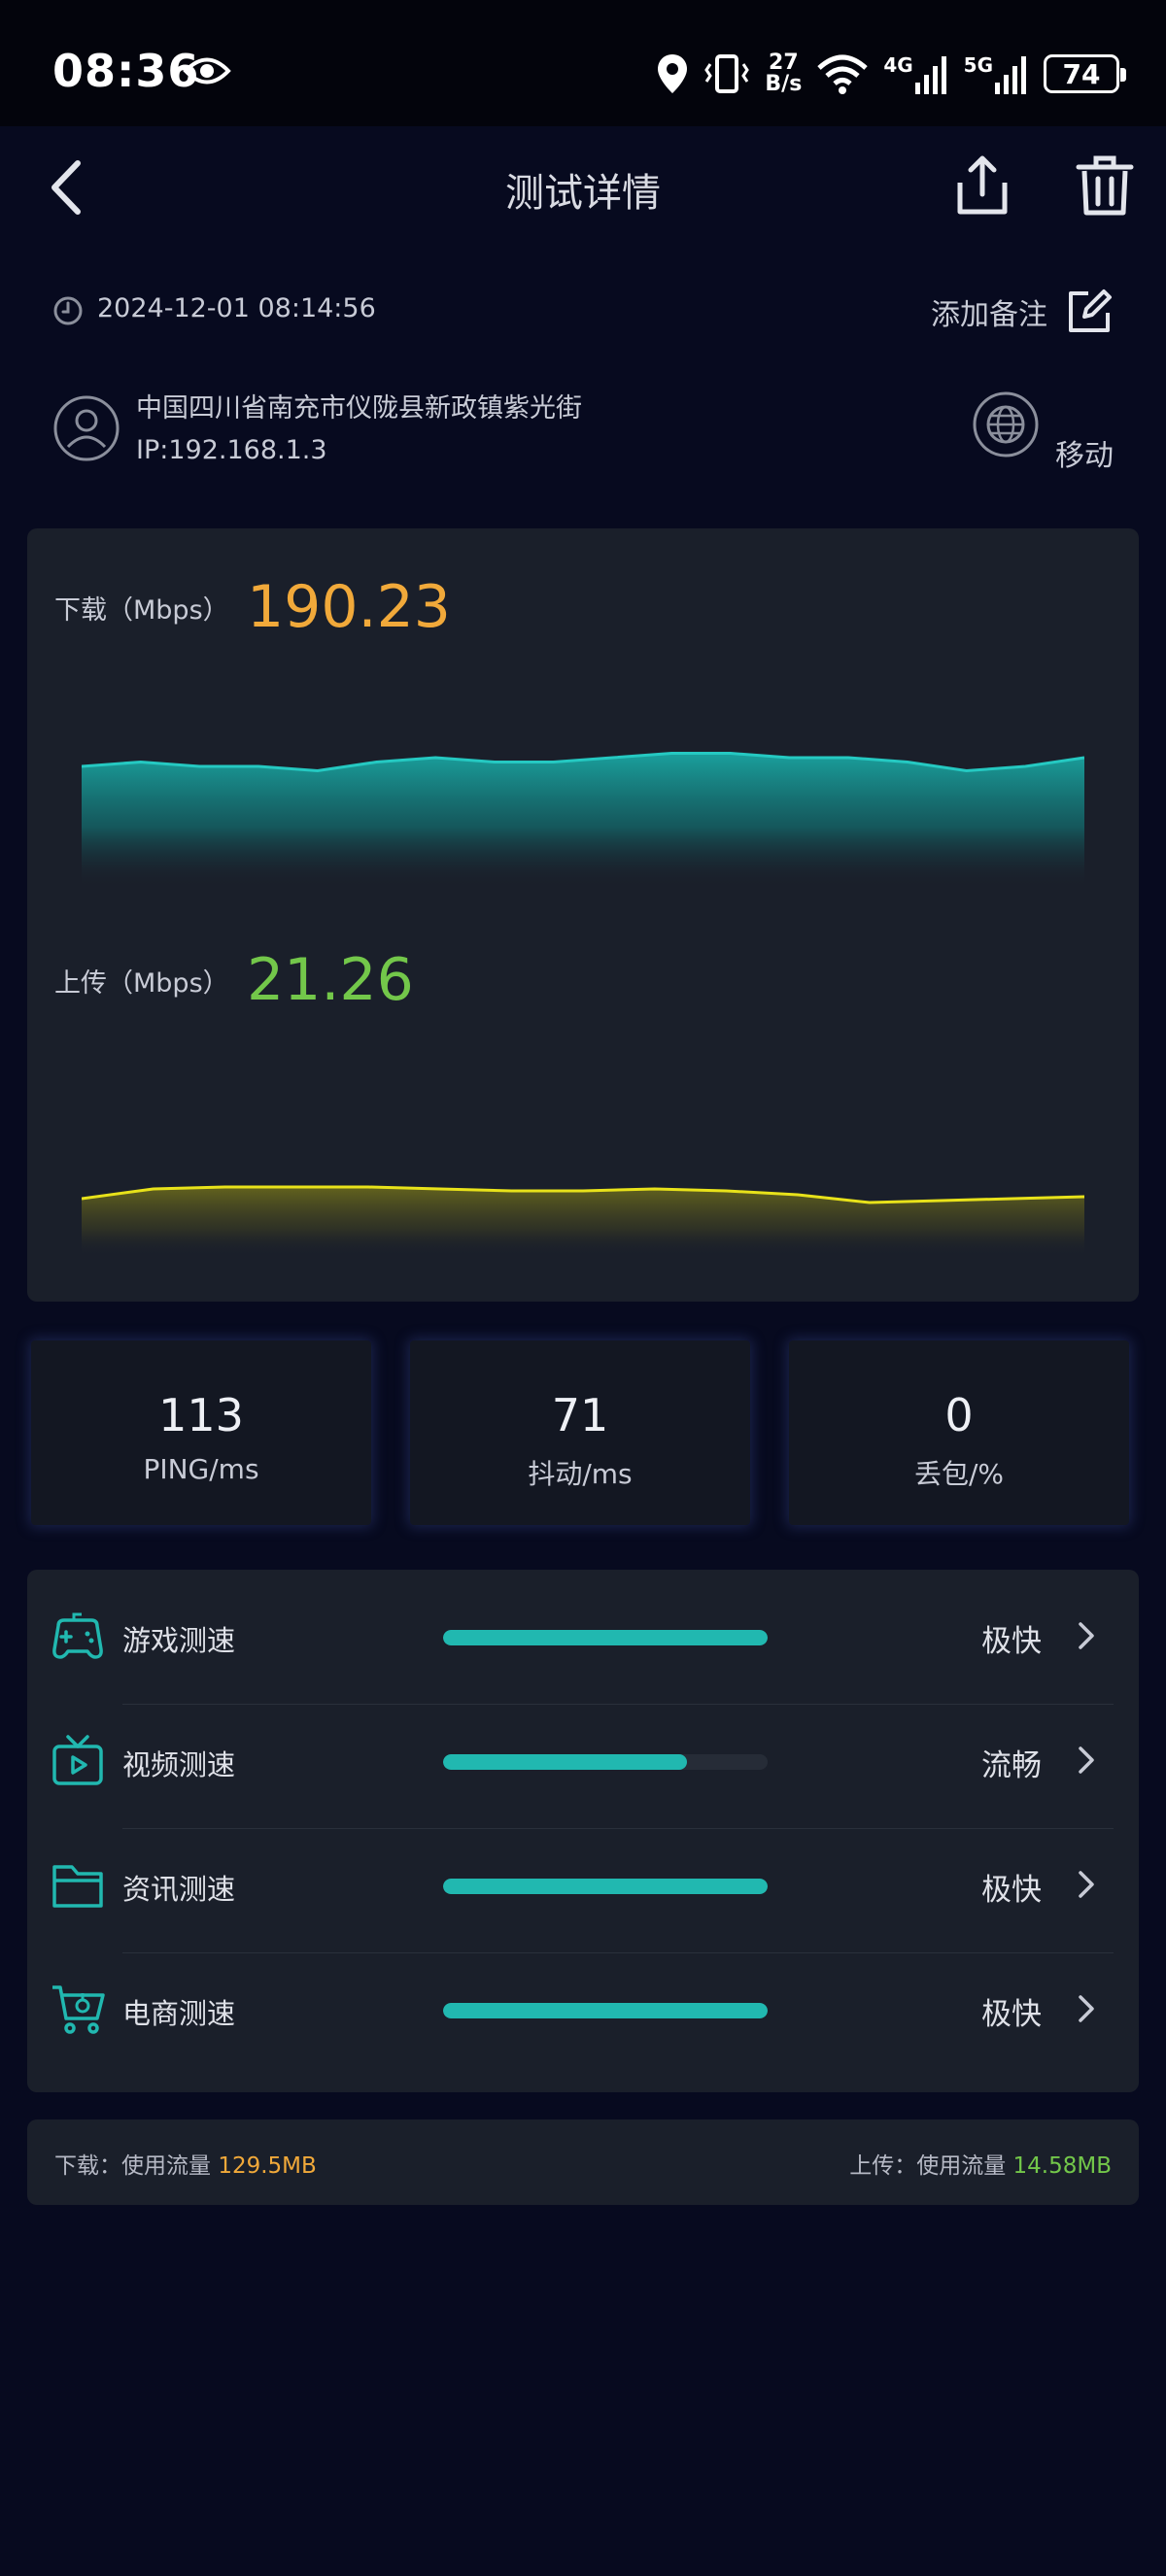 The width and height of the screenshot is (1166, 2576). What do you see at coordinates (77, 1635) in the screenshot?
I see `gamepad-icon` at bounding box center [77, 1635].